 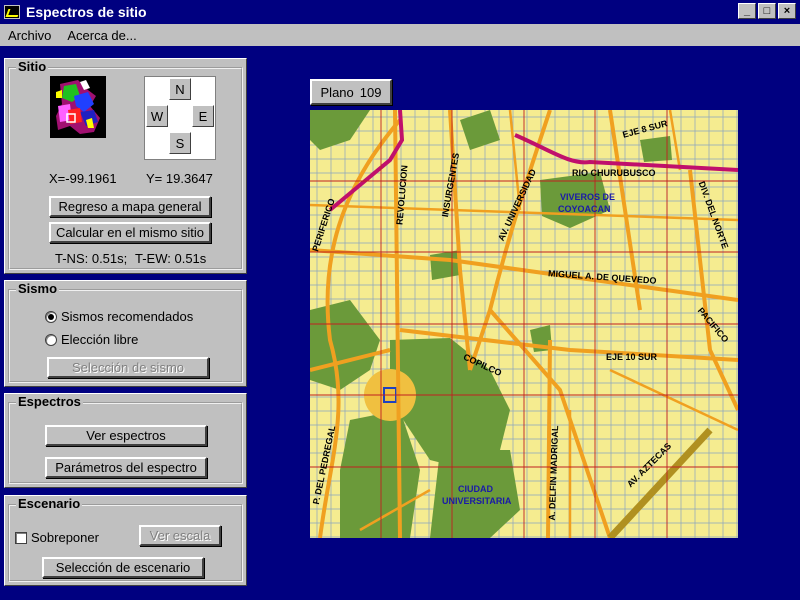 What do you see at coordinates (180, 89) in the screenshot?
I see `north-button: N` at bounding box center [180, 89].